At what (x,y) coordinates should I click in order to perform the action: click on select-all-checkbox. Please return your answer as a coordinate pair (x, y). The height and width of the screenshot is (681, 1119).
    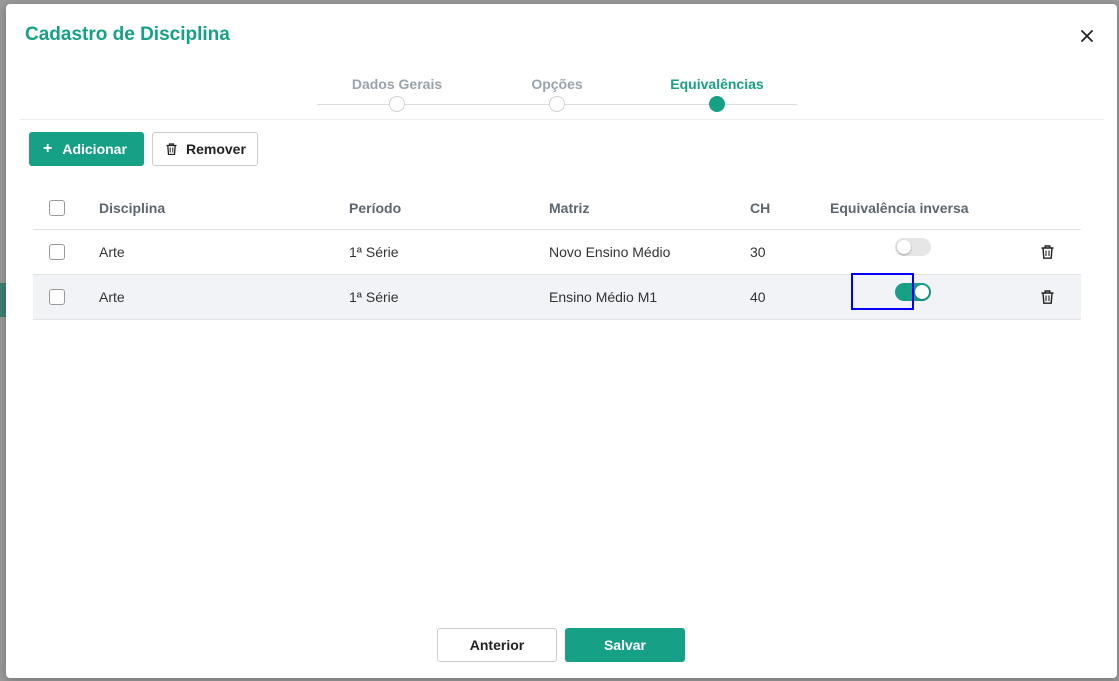
    Looking at the image, I should click on (57, 207).